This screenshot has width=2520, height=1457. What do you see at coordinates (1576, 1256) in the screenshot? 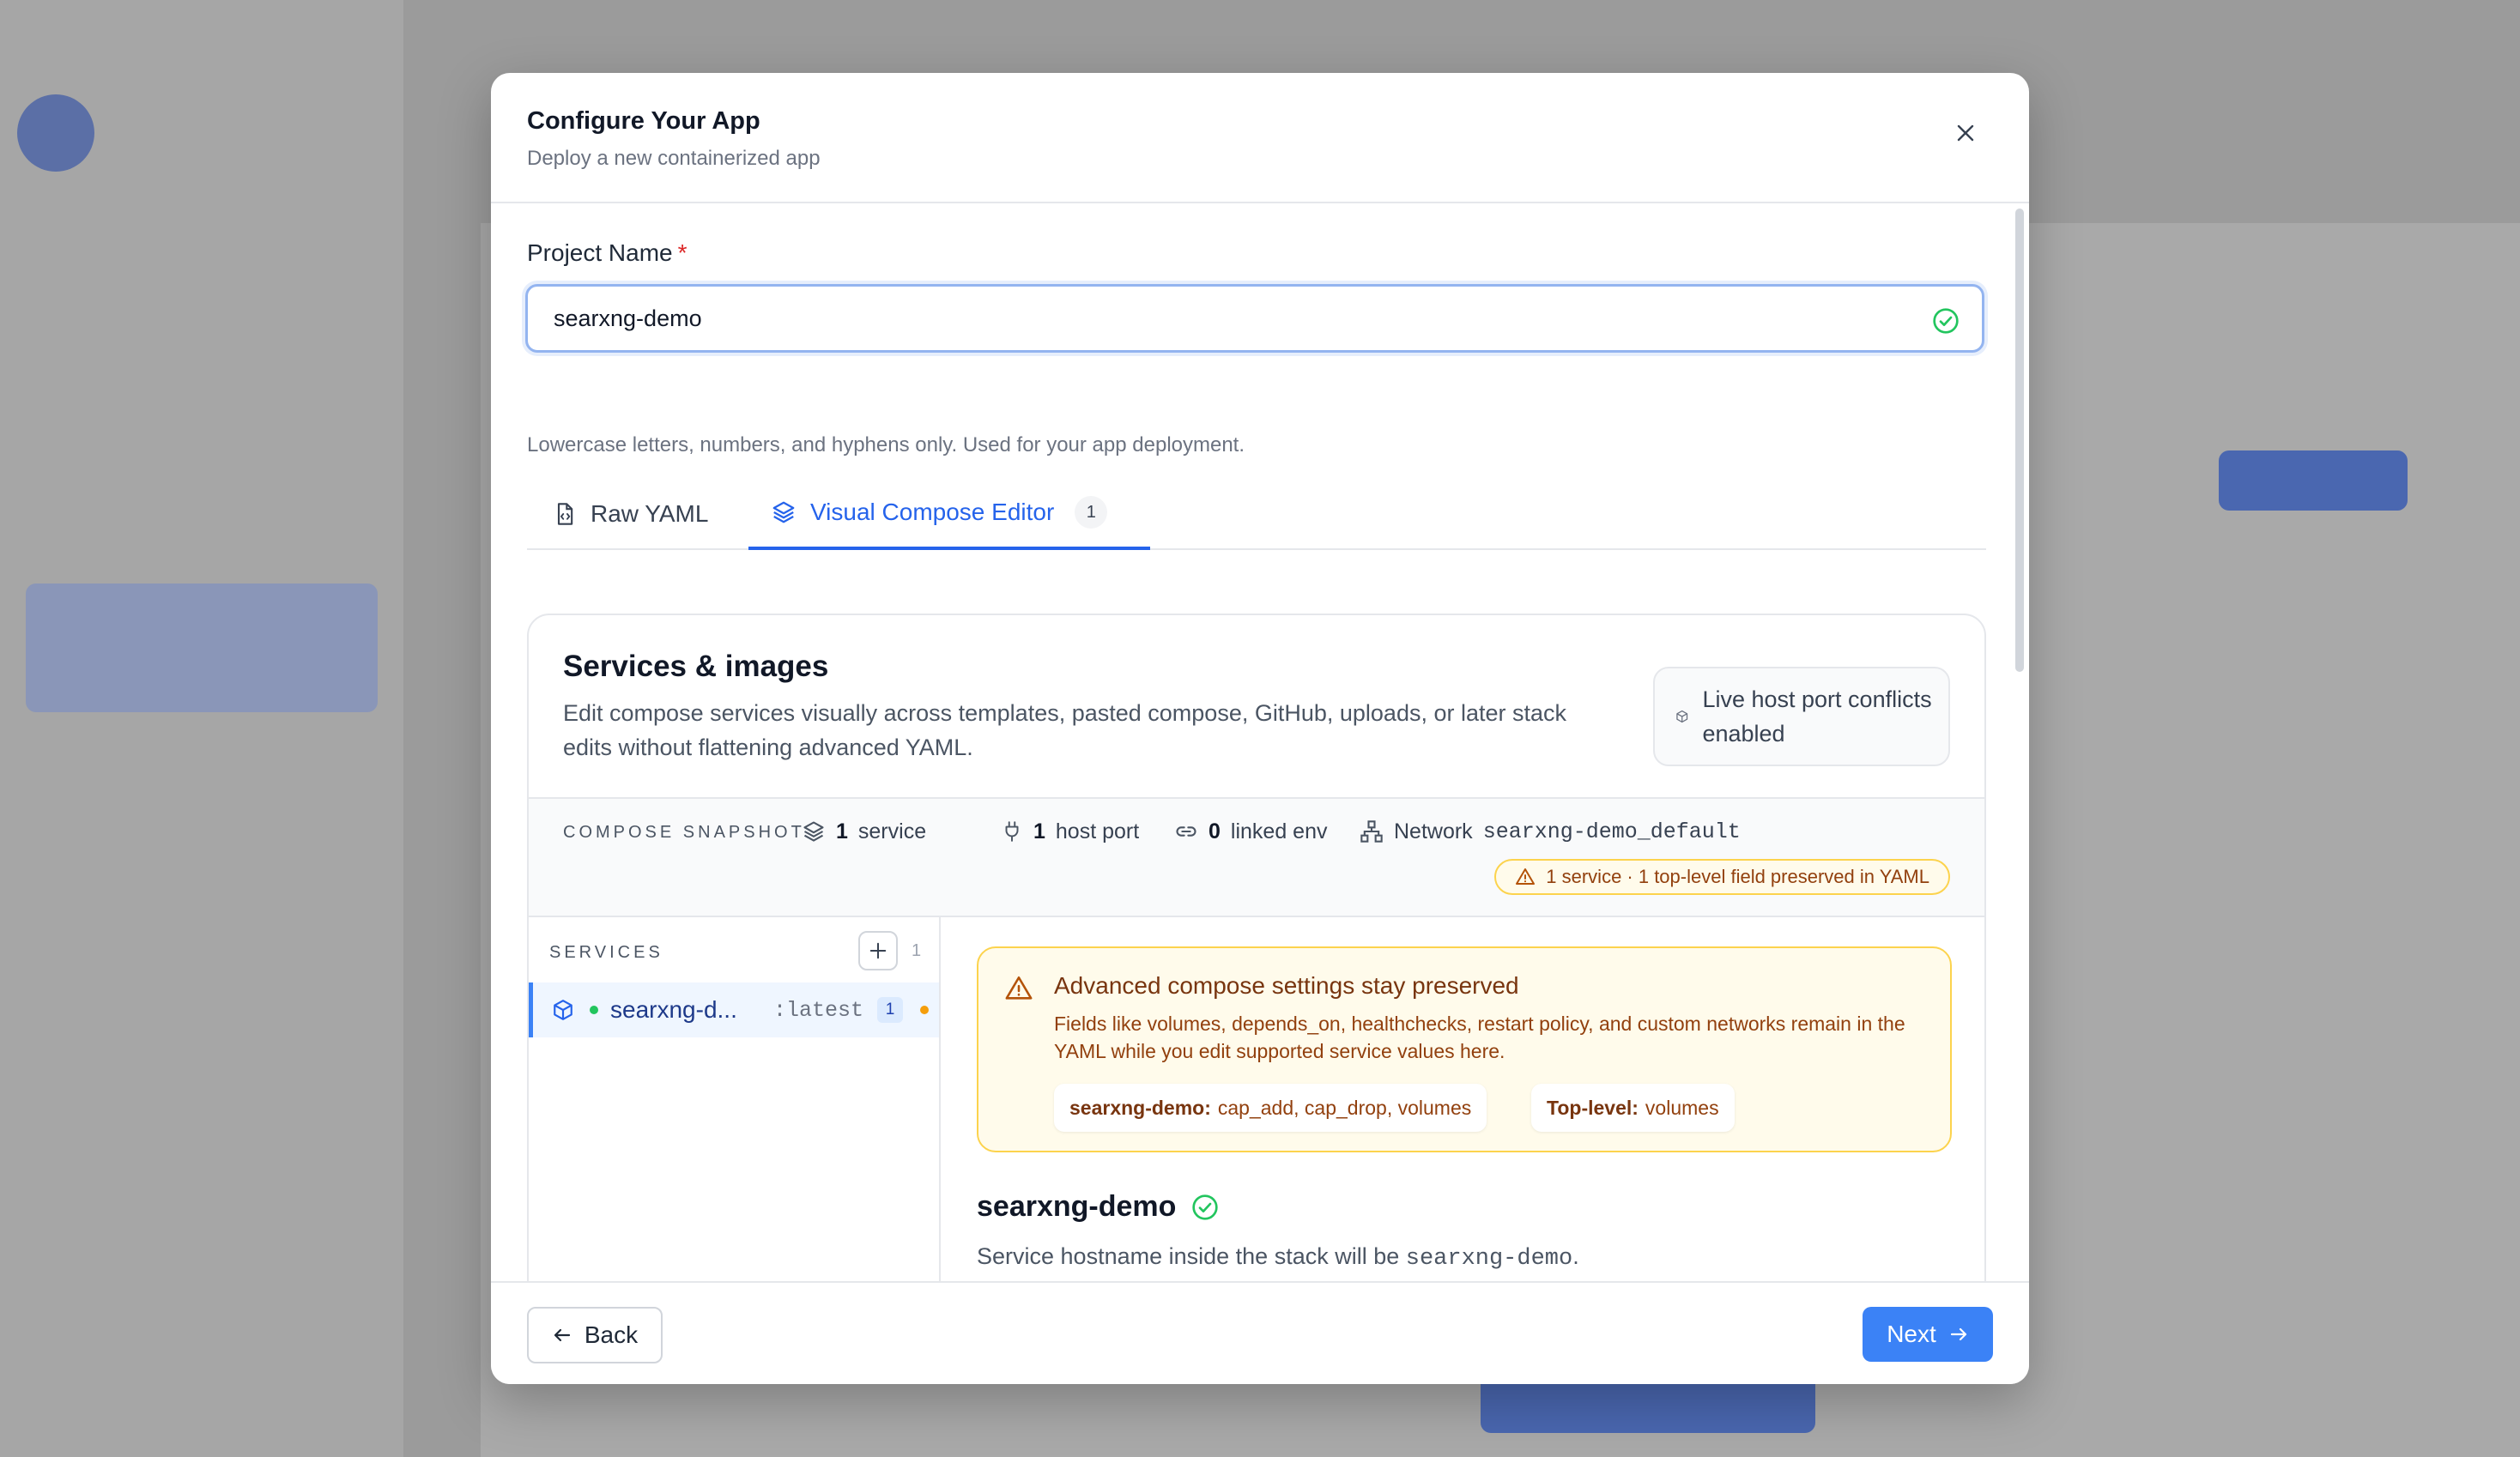
I see `hostname-note-suffix: .` at bounding box center [1576, 1256].